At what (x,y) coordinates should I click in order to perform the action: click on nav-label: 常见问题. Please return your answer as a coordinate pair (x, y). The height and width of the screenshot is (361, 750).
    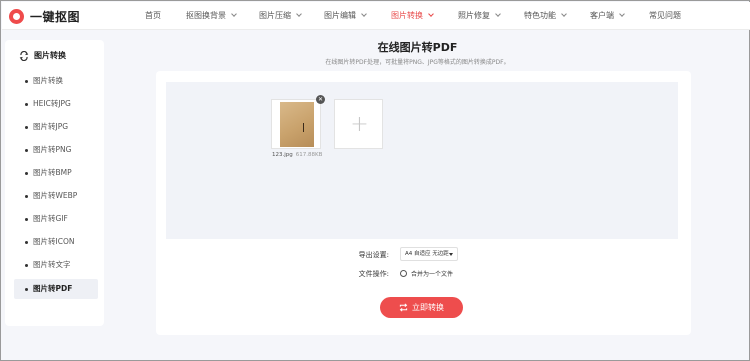
    Looking at the image, I should click on (665, 15).